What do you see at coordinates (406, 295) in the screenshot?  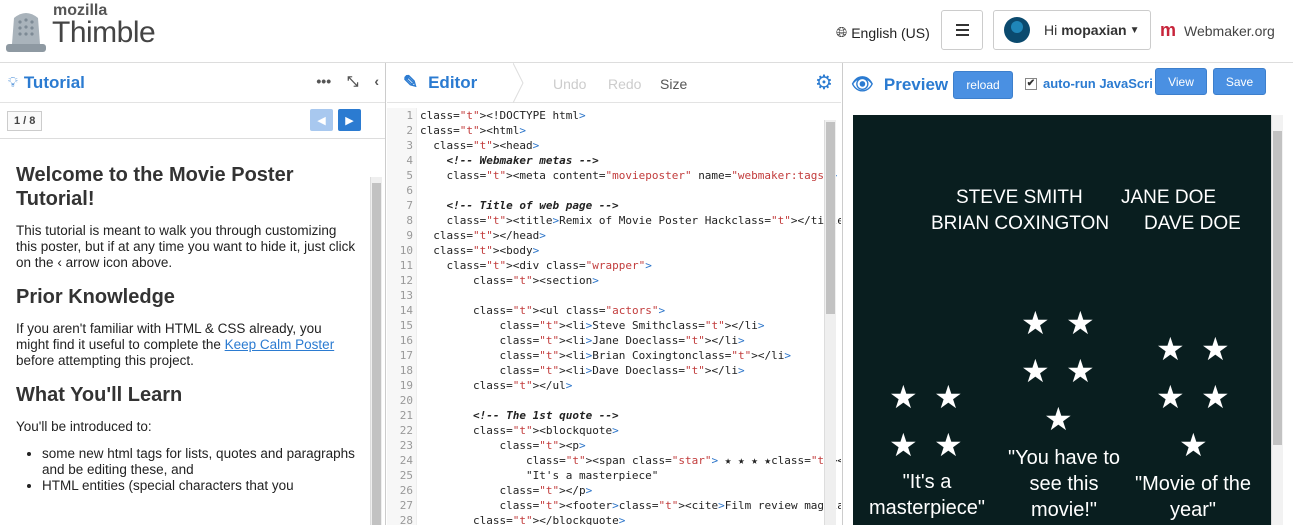 I see `line-number: 13` at bounding box center [406, 295].